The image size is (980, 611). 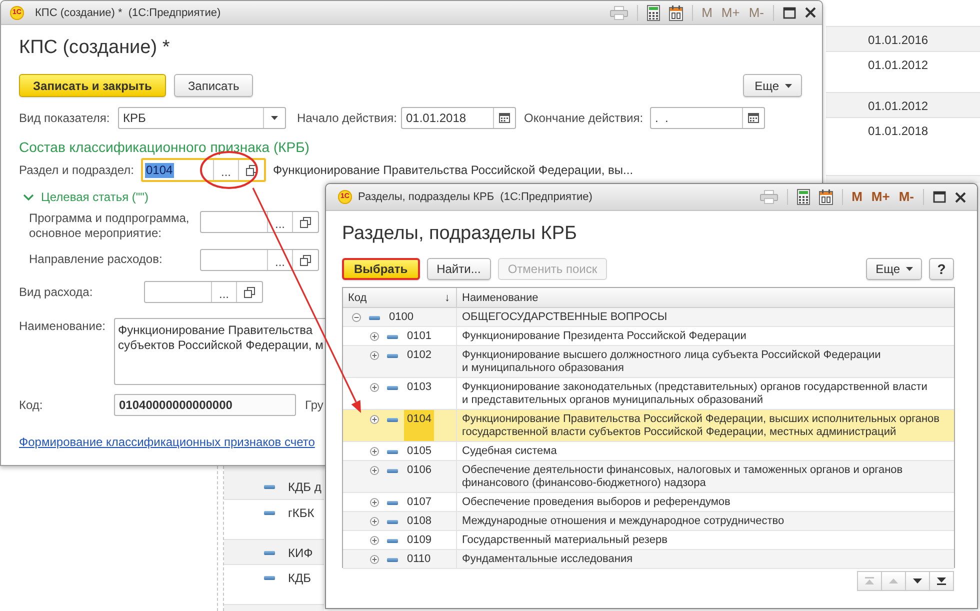 I want to click on save-button: Записать, so click(x=214, y=85).